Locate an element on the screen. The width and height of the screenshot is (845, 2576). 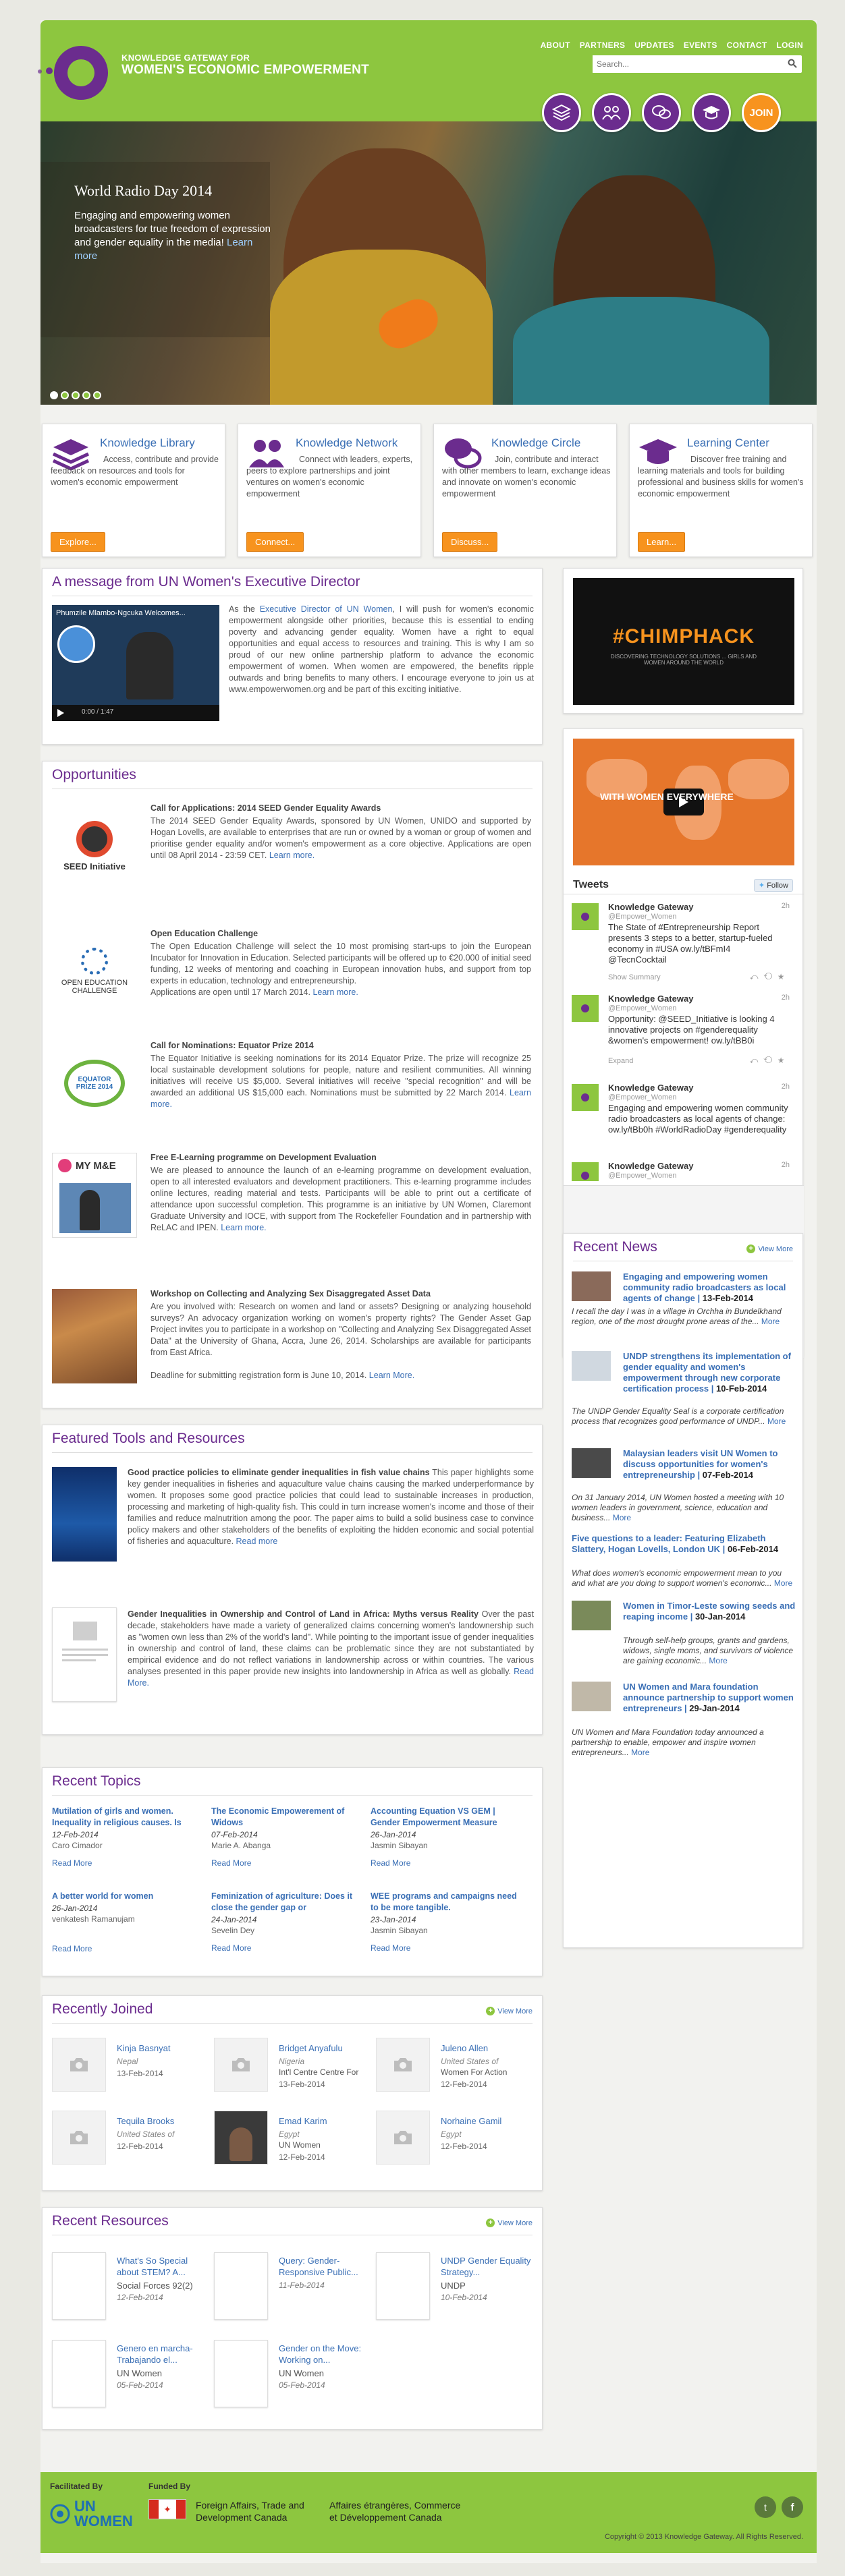
learn-more-link: Learn More. is located at coordinates (391, 1375).